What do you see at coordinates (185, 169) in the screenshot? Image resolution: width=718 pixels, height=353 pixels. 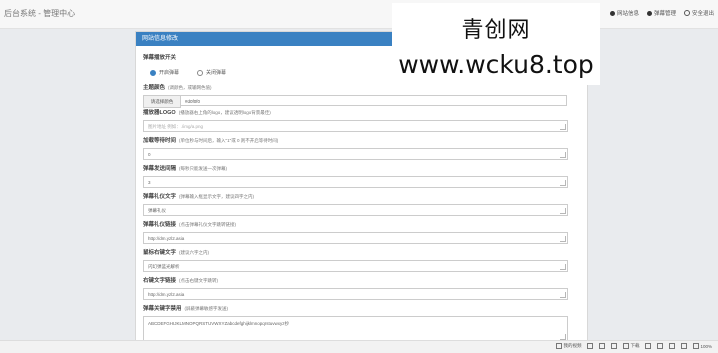 I see `interval-label: 弹幕发送间隔 (每秒只能发送一次弹幕)` at bounding box center [185, 169].